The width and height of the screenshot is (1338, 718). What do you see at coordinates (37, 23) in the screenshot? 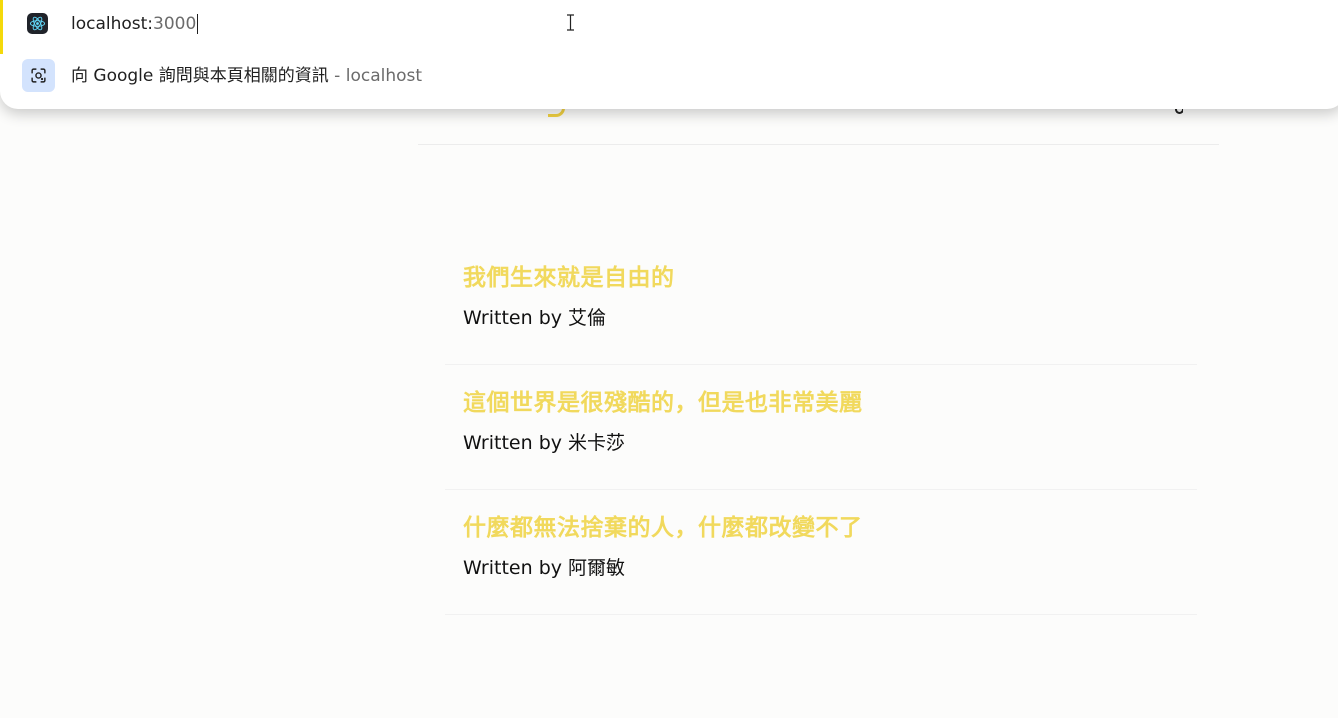
I see `react-icon` at bounding box center [37, 23].